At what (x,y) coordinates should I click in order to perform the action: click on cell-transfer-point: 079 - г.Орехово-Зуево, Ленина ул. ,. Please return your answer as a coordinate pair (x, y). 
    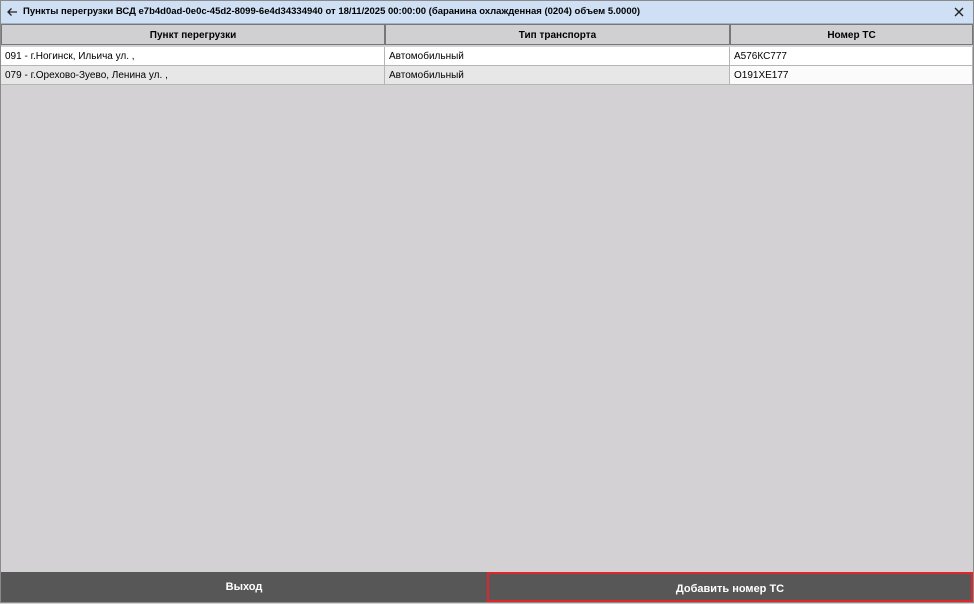
    Looking at the image, I should click on (193, 75).